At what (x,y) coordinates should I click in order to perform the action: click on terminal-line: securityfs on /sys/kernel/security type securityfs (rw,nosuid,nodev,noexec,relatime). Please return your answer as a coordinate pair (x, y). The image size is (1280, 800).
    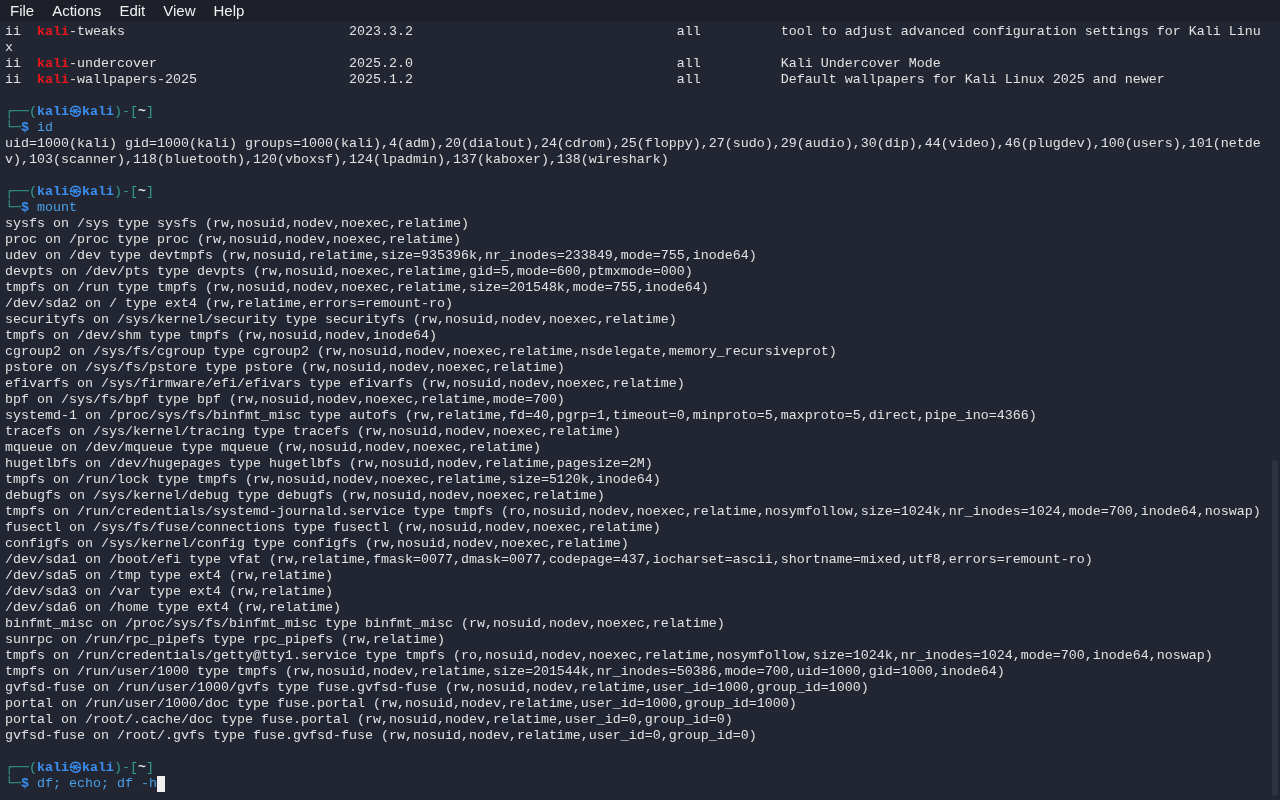
    Looking at the image, I should click on (341, 319).